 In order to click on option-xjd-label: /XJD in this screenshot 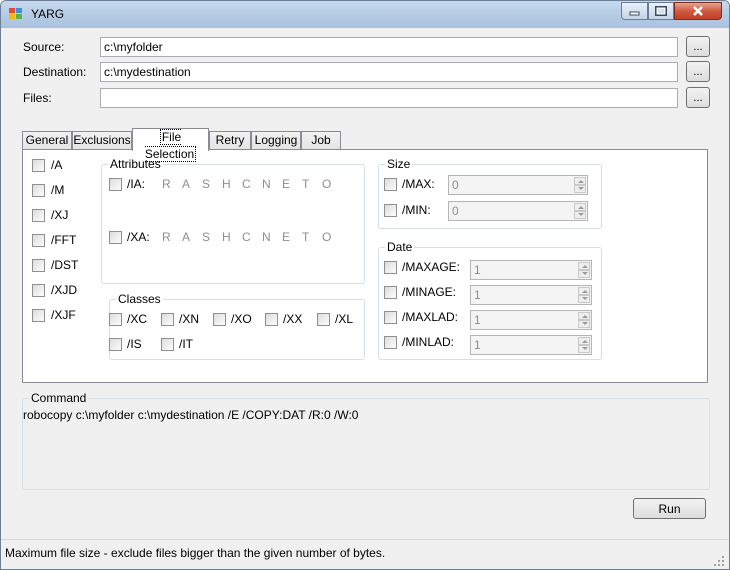, I will do `click(64, 290)`.